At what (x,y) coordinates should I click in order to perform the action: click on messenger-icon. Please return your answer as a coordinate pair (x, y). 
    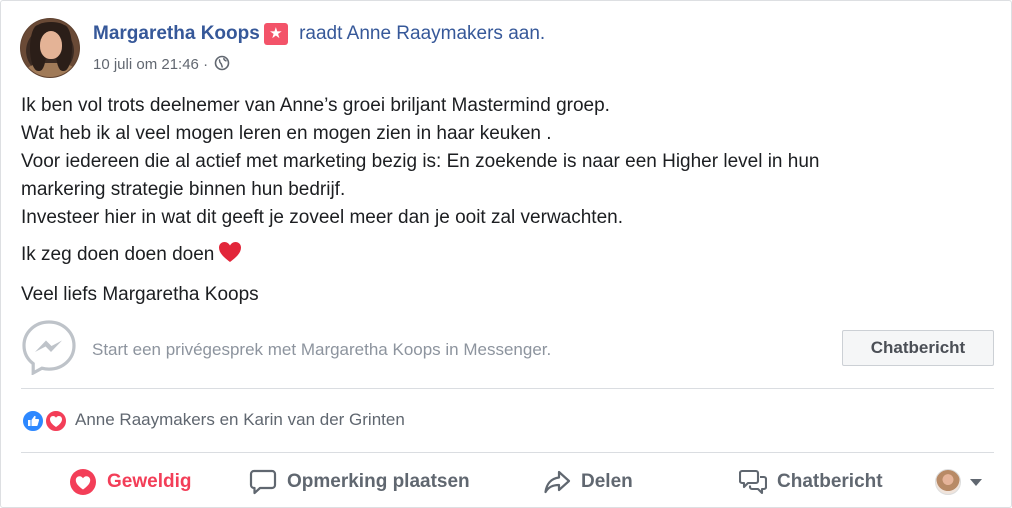
    Looking at the image, I should click on (49, 347).